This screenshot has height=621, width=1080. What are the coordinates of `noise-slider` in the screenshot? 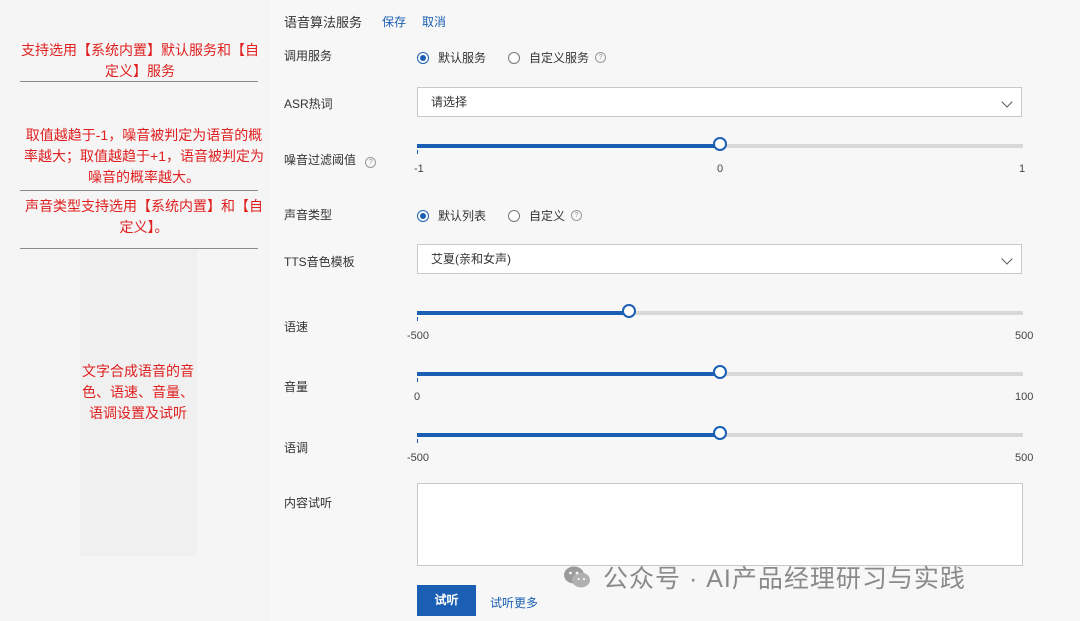 It's located at (720, 145).